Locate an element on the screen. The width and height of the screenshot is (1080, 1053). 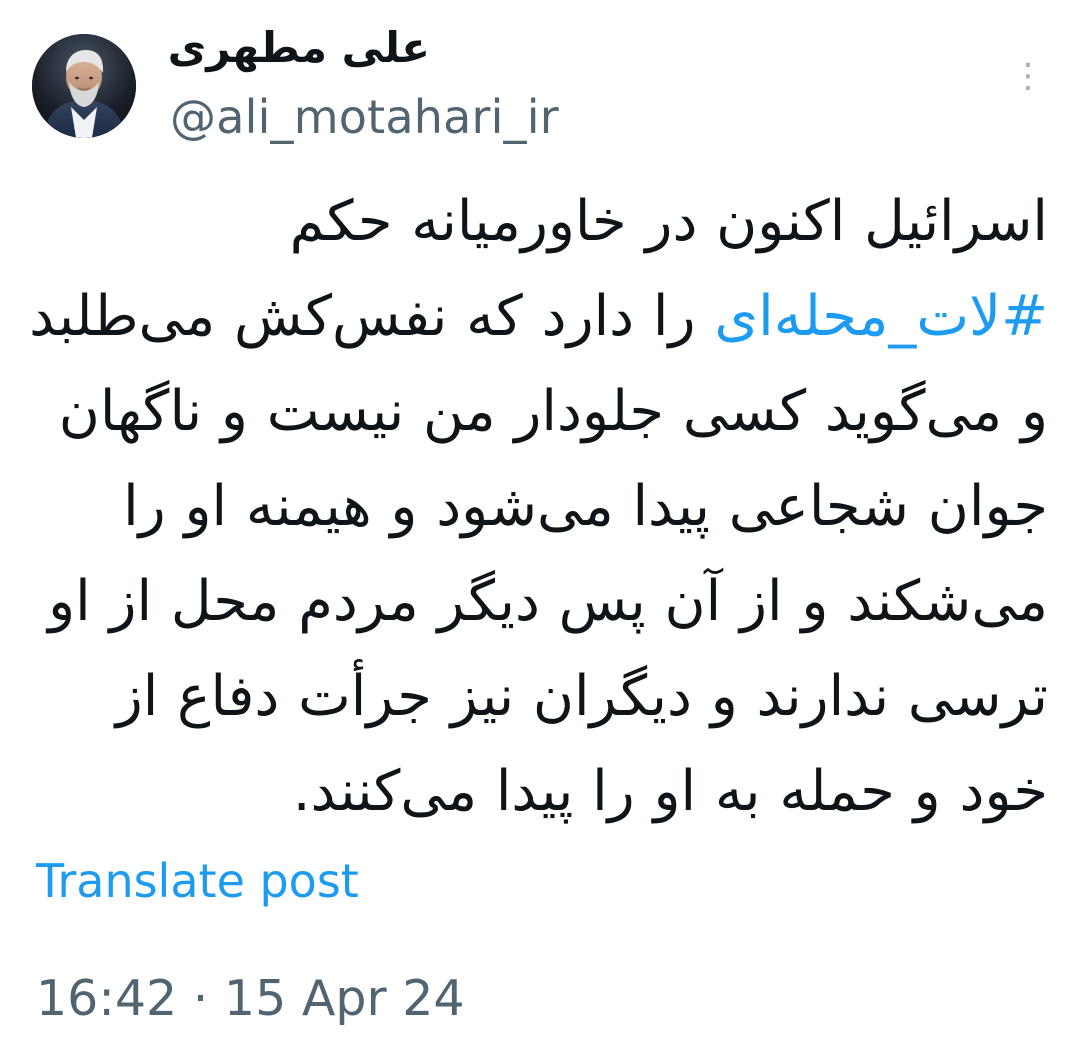
more-vertical-icon: ⋮ is located at coordinates (1028, 76).